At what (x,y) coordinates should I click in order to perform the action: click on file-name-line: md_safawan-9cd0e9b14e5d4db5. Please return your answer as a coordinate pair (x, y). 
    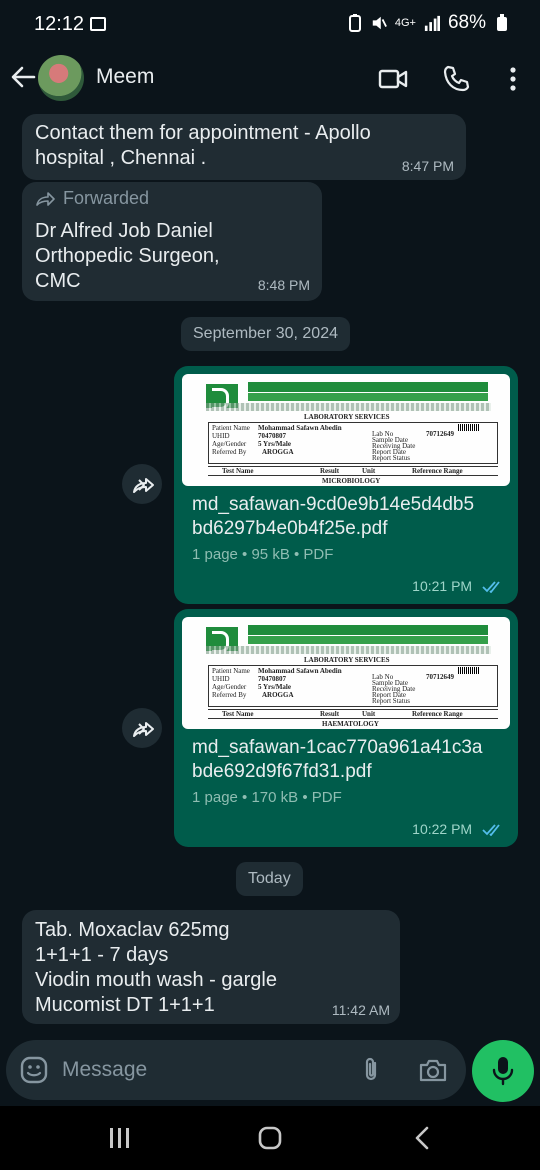
    Looking at the image, I should click on (333, 504).